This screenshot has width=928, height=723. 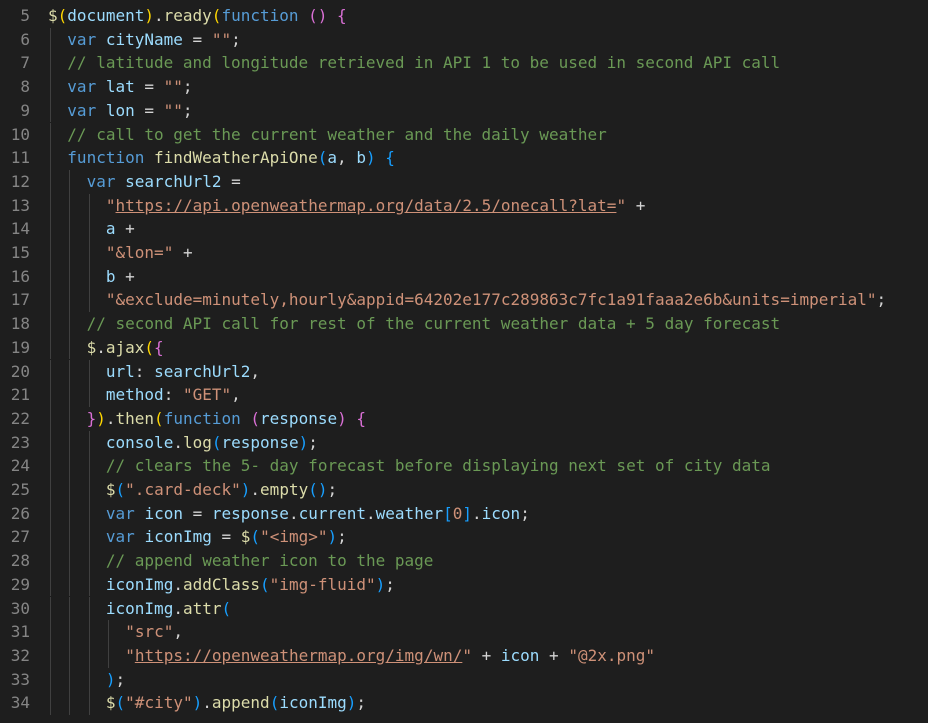 What do you see at coordinates (125, 347) in the screenshot?
I see `code-token: ajax` at bounding box center [125, 347].